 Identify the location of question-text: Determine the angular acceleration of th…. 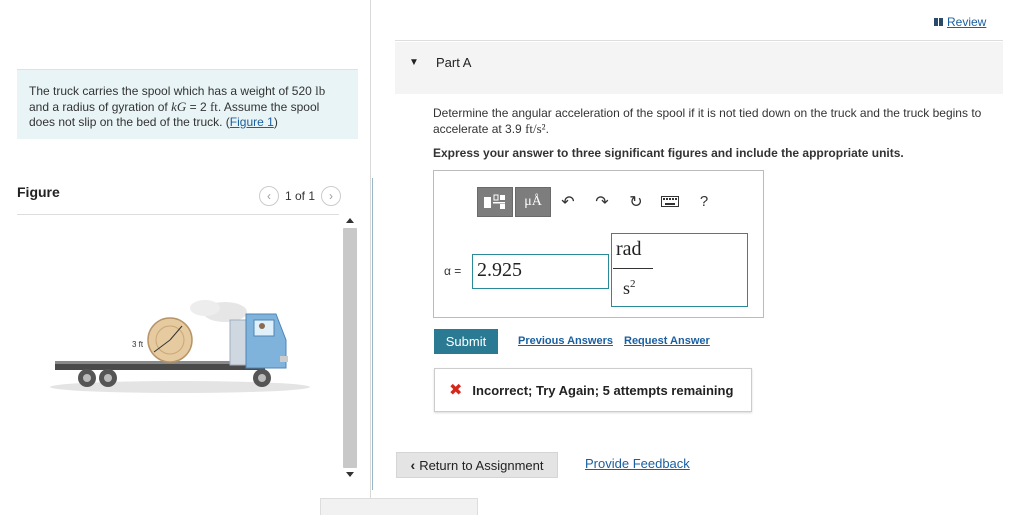
(707, 121).